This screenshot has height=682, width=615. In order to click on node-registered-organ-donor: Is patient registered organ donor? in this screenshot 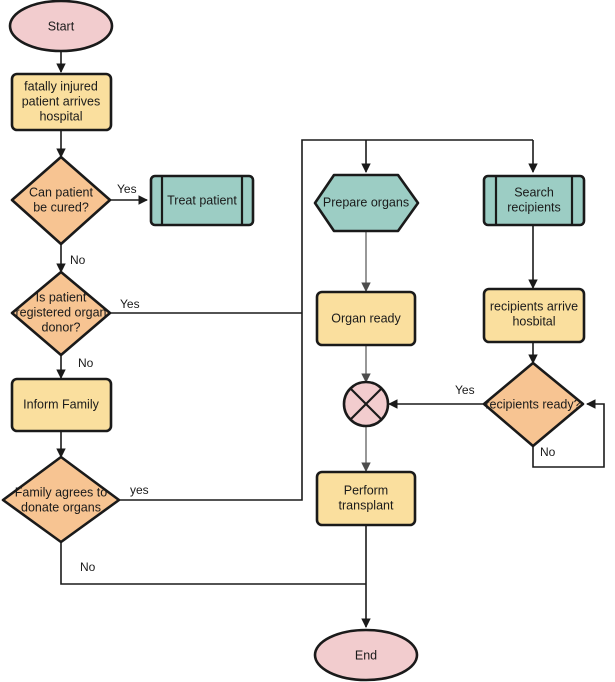, I will do `click(61, 313)`.